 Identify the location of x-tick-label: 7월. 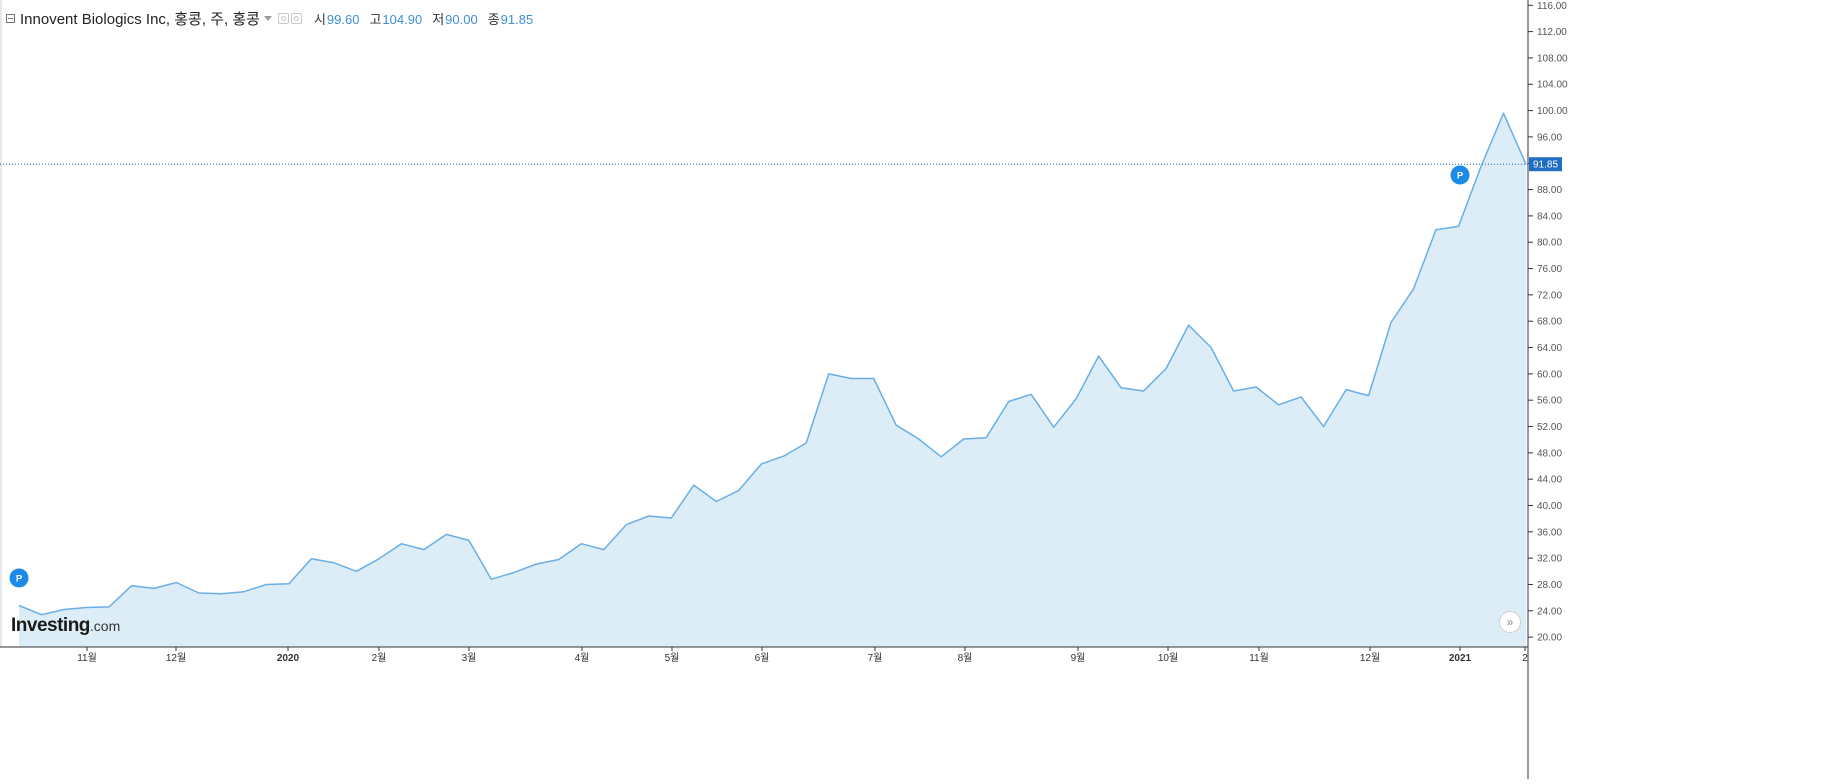
(875, 658).